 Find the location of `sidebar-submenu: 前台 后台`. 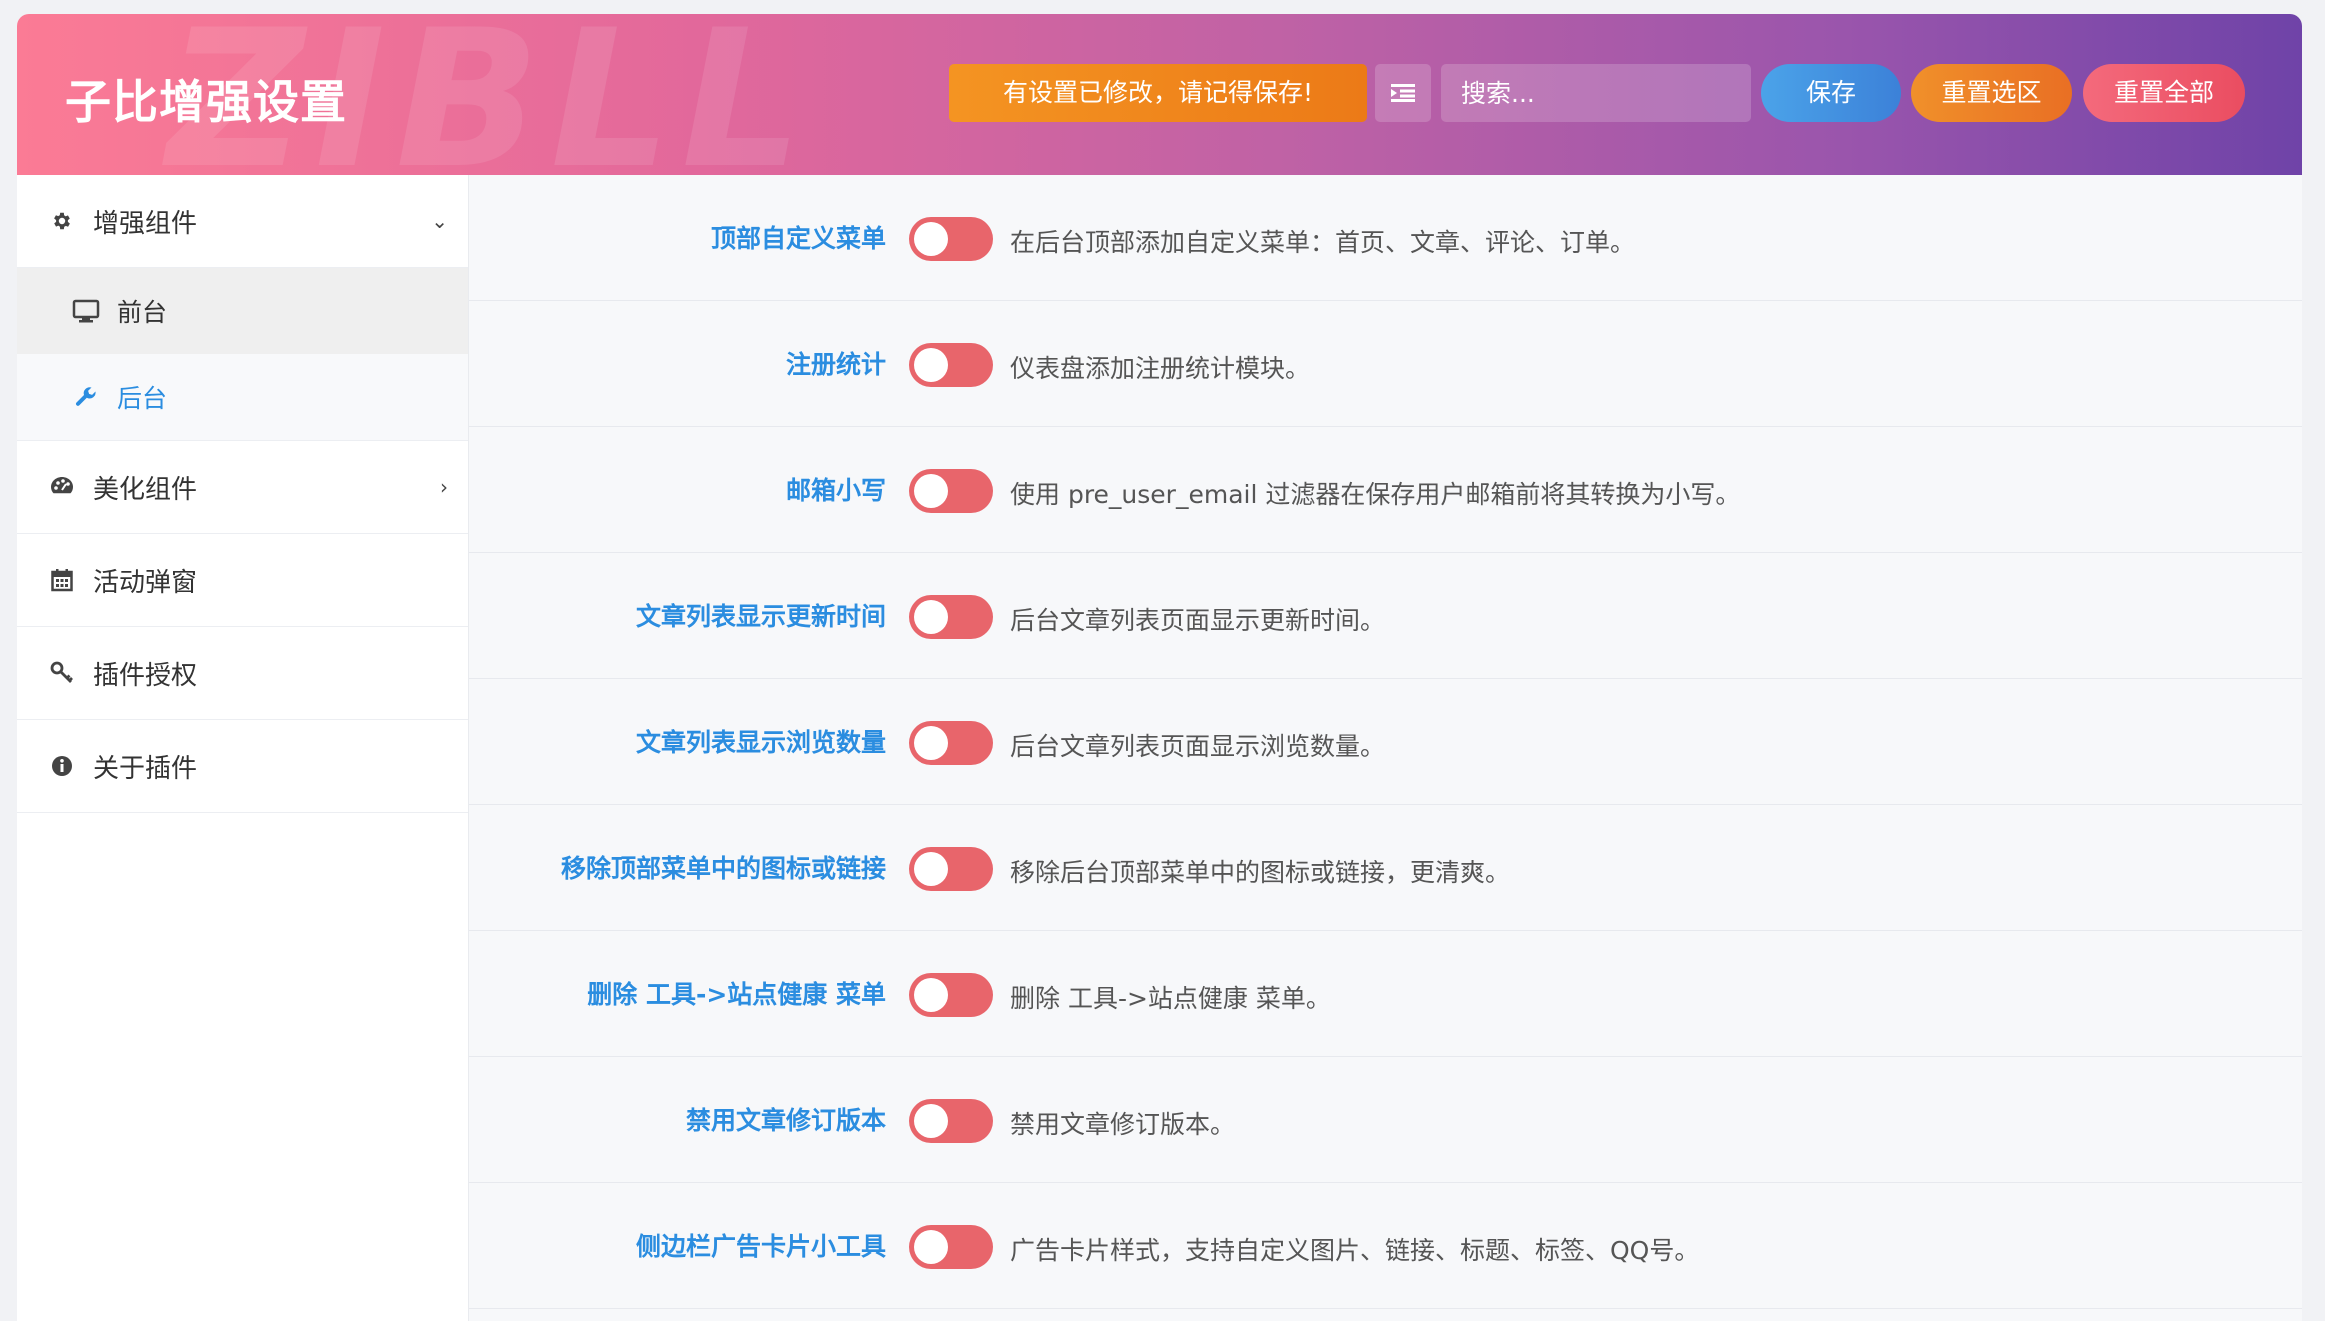

sidebar-submenu: 前台 后台 is located at coordinates (242, 354).